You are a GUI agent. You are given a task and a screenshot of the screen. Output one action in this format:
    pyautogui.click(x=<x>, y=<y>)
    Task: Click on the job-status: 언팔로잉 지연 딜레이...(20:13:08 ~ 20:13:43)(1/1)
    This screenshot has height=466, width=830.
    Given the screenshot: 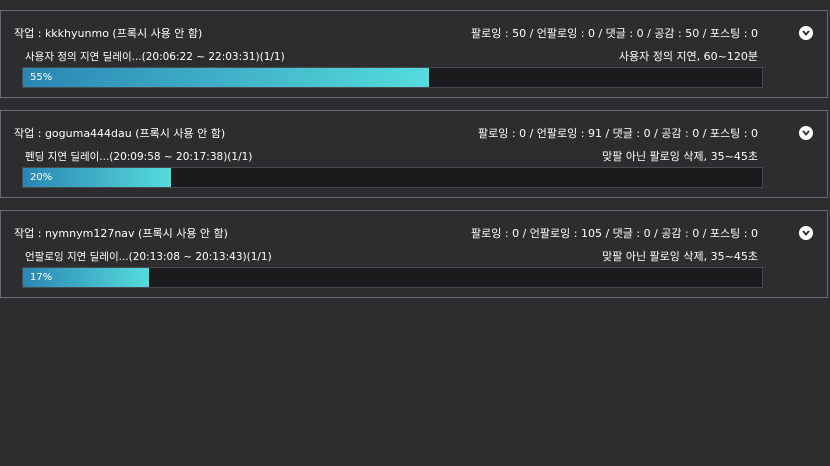 What is the action you would take?
    pyautogui.click(x=148, y=257)
    